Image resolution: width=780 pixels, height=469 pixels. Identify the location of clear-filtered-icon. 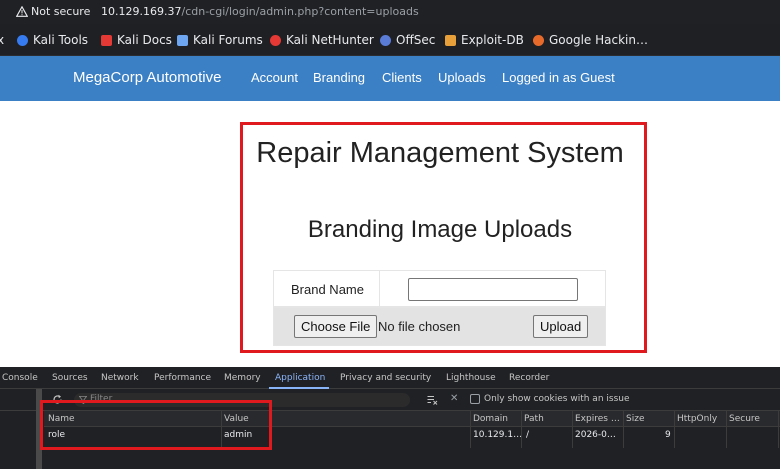
(432, 400).